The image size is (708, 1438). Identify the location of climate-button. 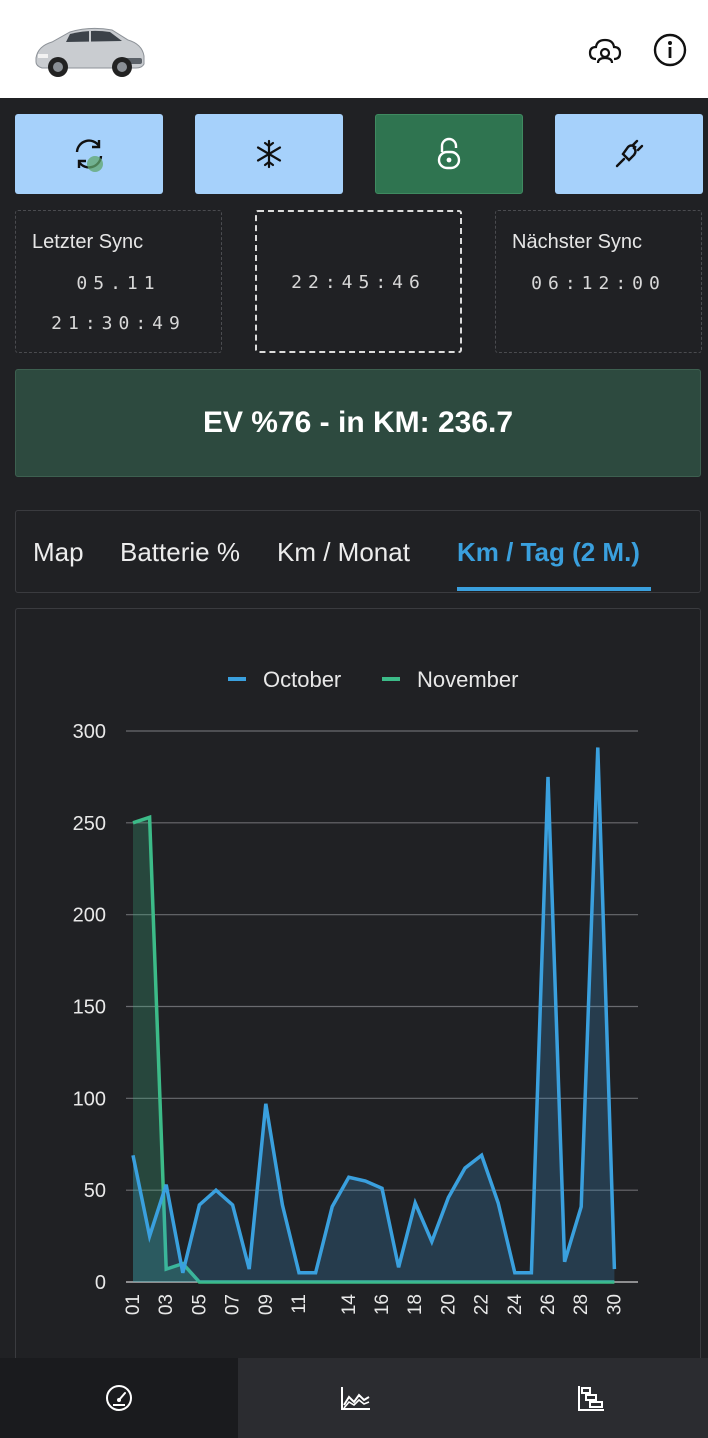
(269, 154).